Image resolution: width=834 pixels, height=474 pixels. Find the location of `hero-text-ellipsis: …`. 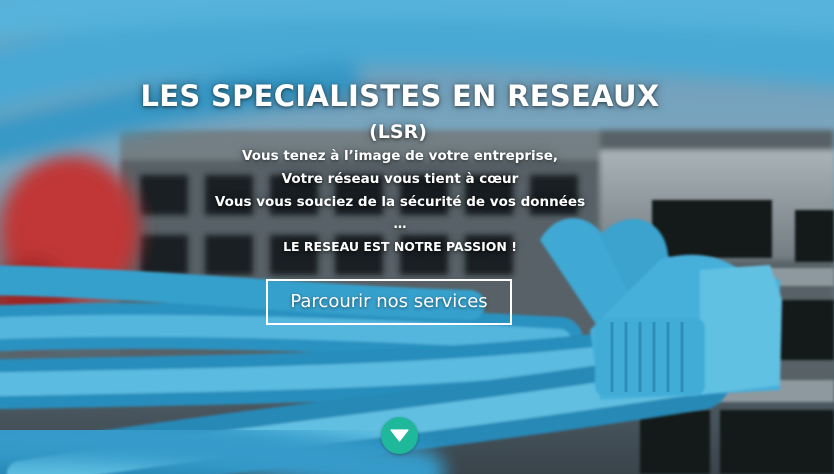

hero-text-ellipsis: … is located at coordinates (400, 224).